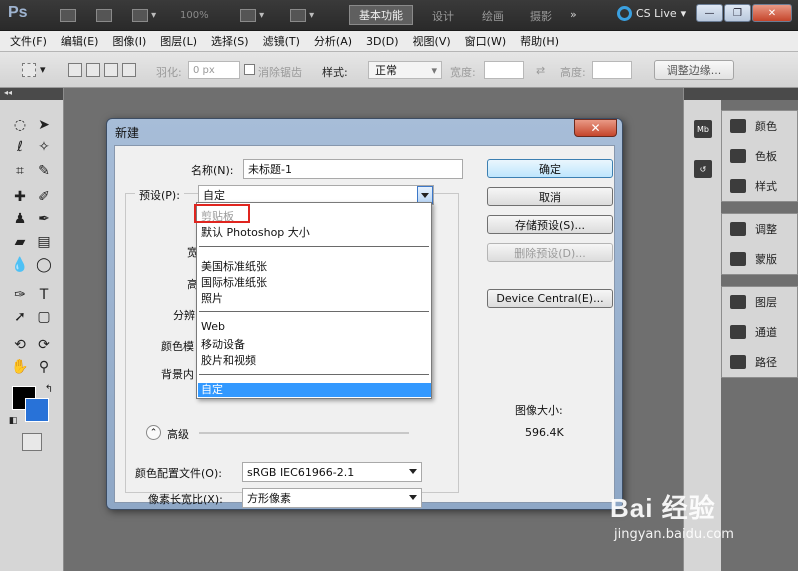 This screenshot has width=798, height=571. Describe the element at coordinates (32, 442) in the screenshot. I see `quick-mask-icon` at that location.